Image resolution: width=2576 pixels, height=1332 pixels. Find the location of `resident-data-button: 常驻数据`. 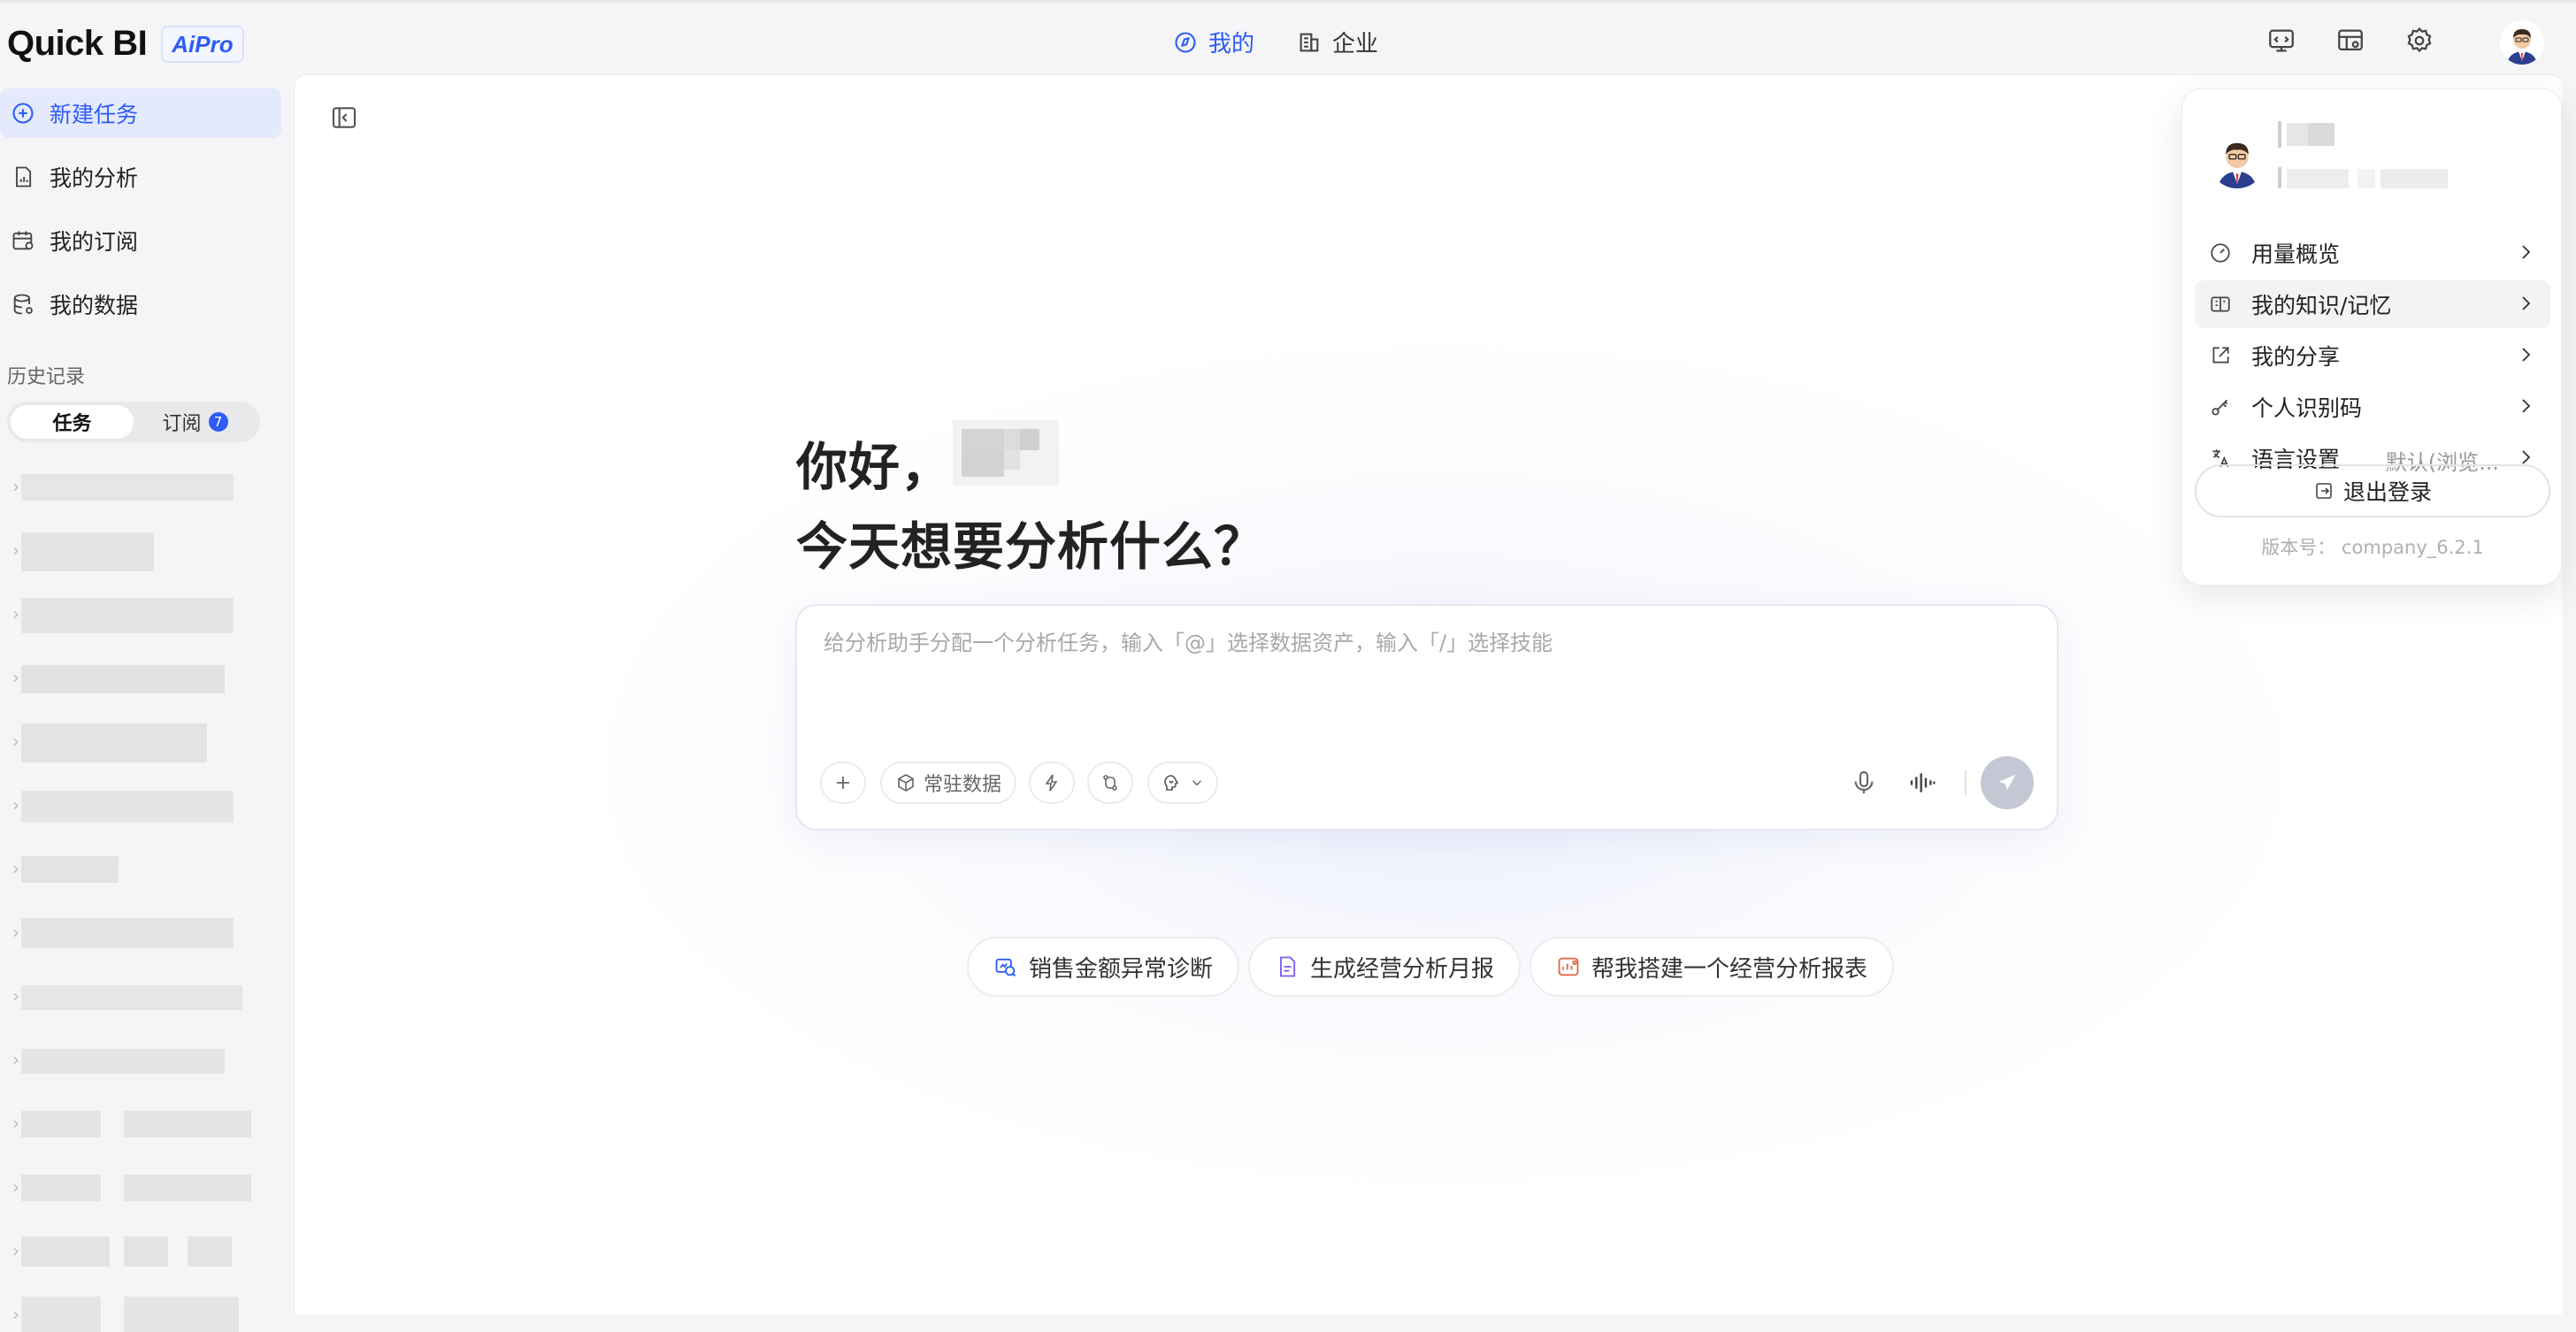

resident-data-button: 常驻数据 is located at coordinates (948, 783).